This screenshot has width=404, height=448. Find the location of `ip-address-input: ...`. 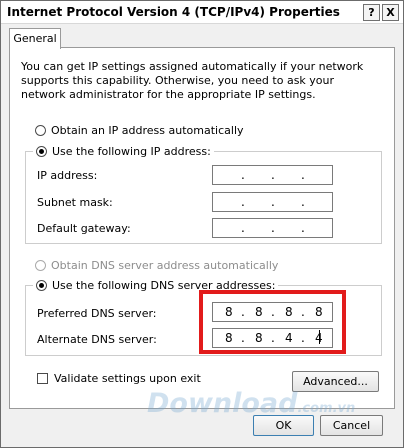

ip-address-input: ... is located at coordinates (272, 175).